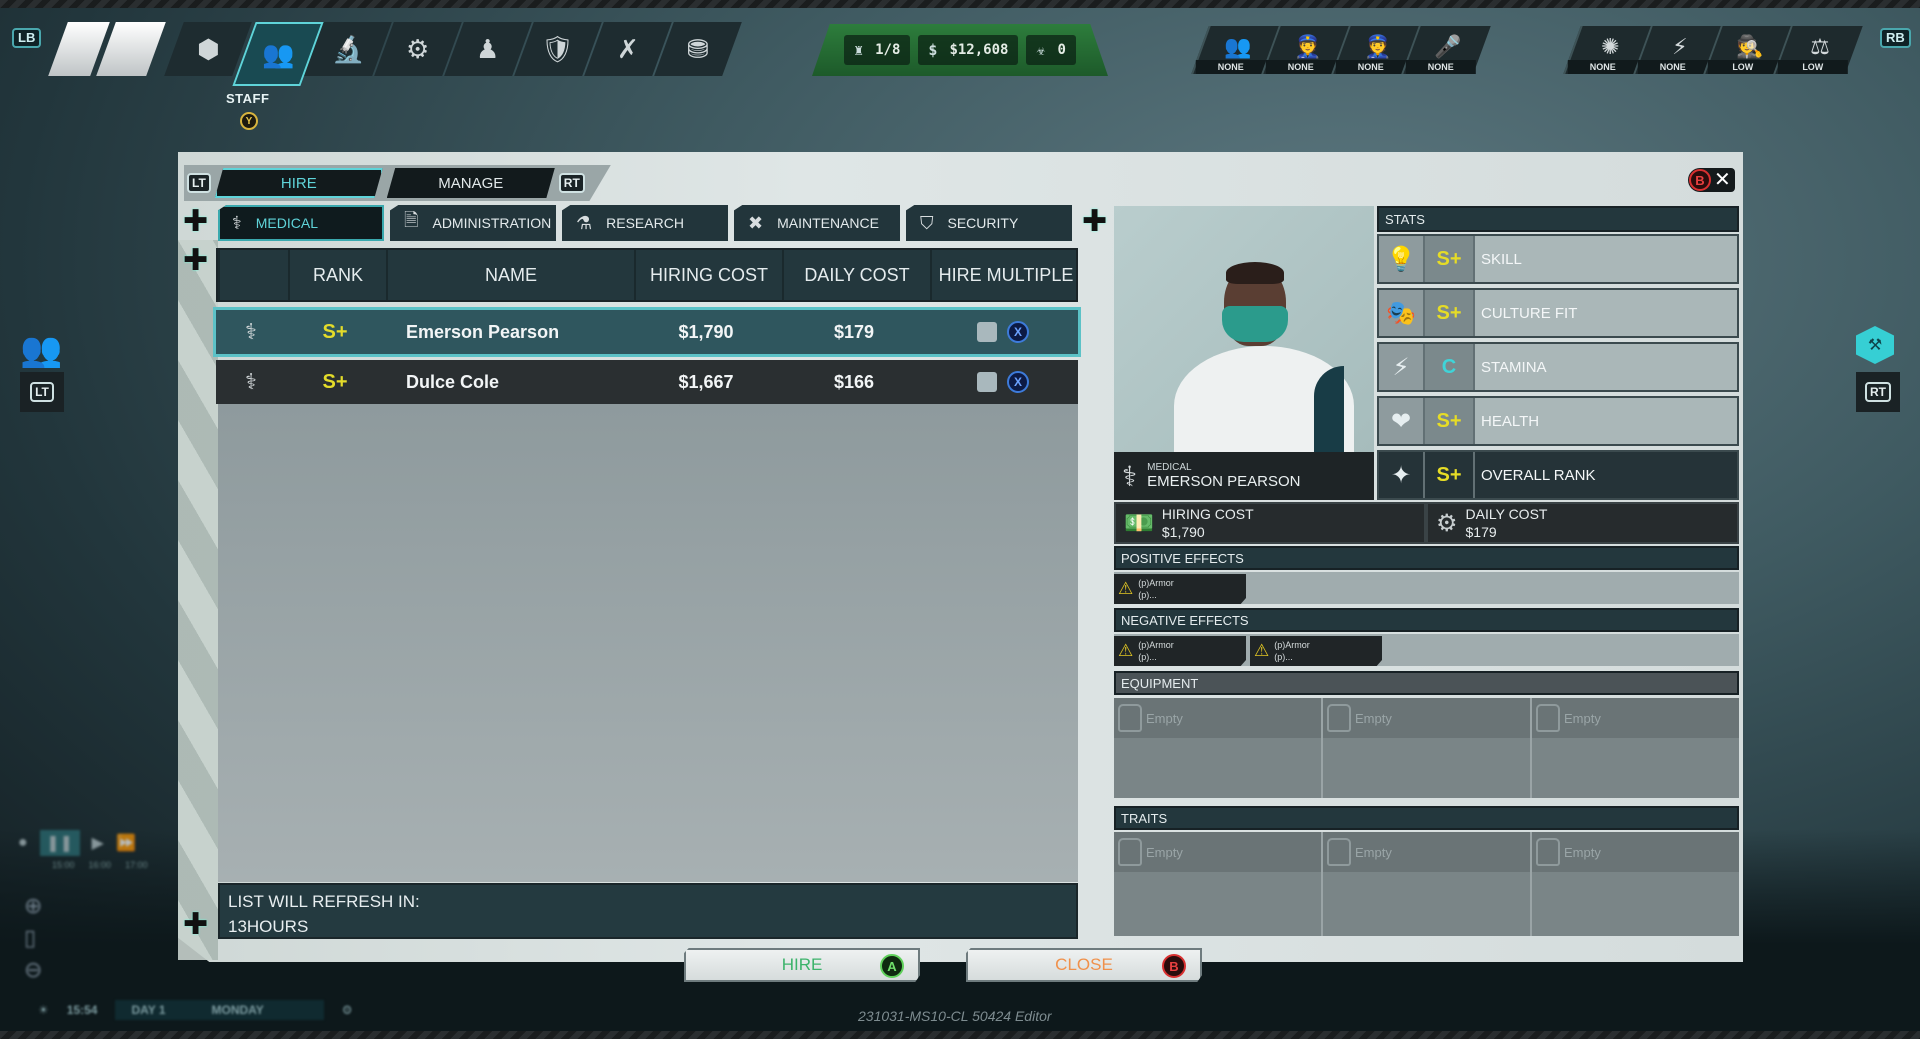 The image size is (1920, 1039). I want to click on heat-meters-left: 👥 NONE 👮 NONE 👮 NONE 🎤 NONE, so click(1341, 50).